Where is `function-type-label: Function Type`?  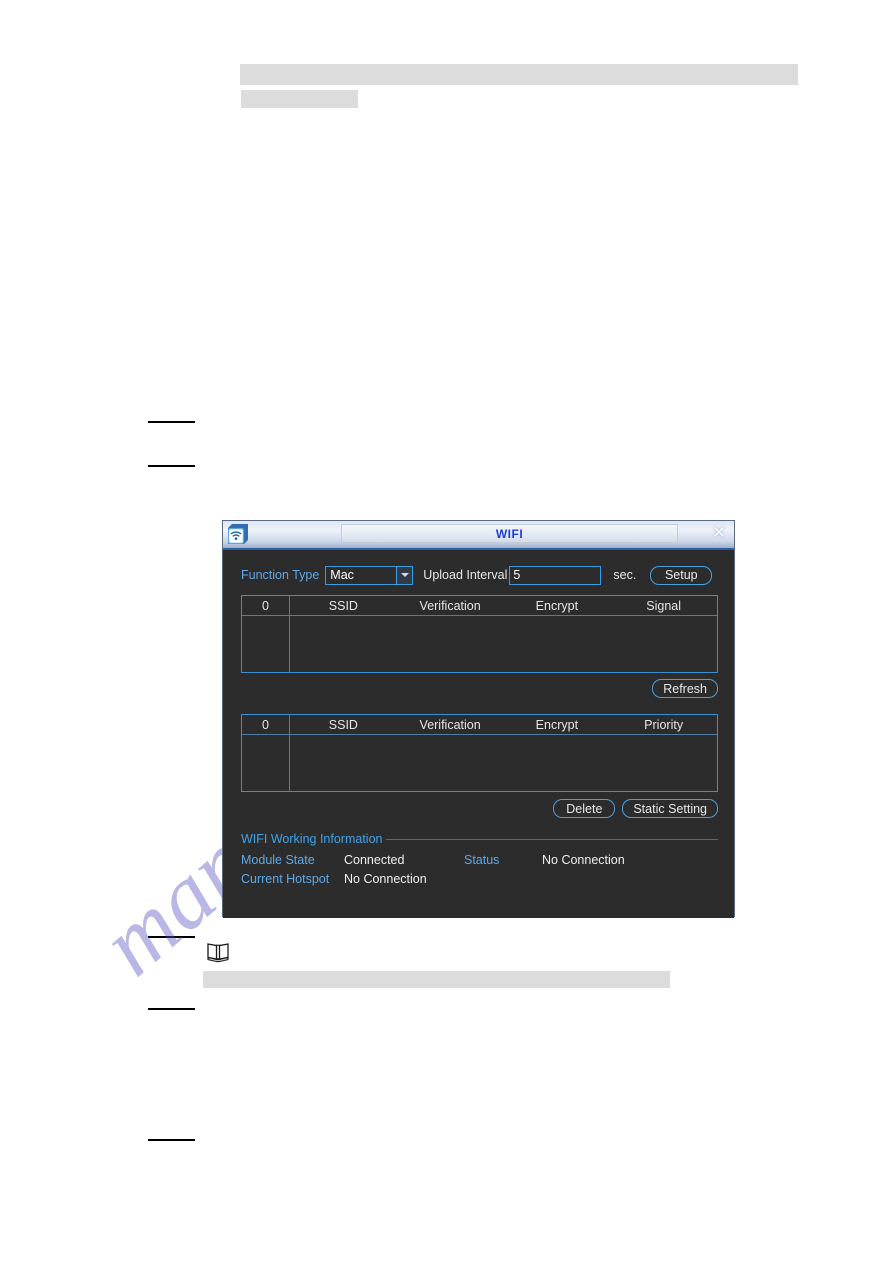
function-type-label: Function Type is located at coordinates (280, 575).